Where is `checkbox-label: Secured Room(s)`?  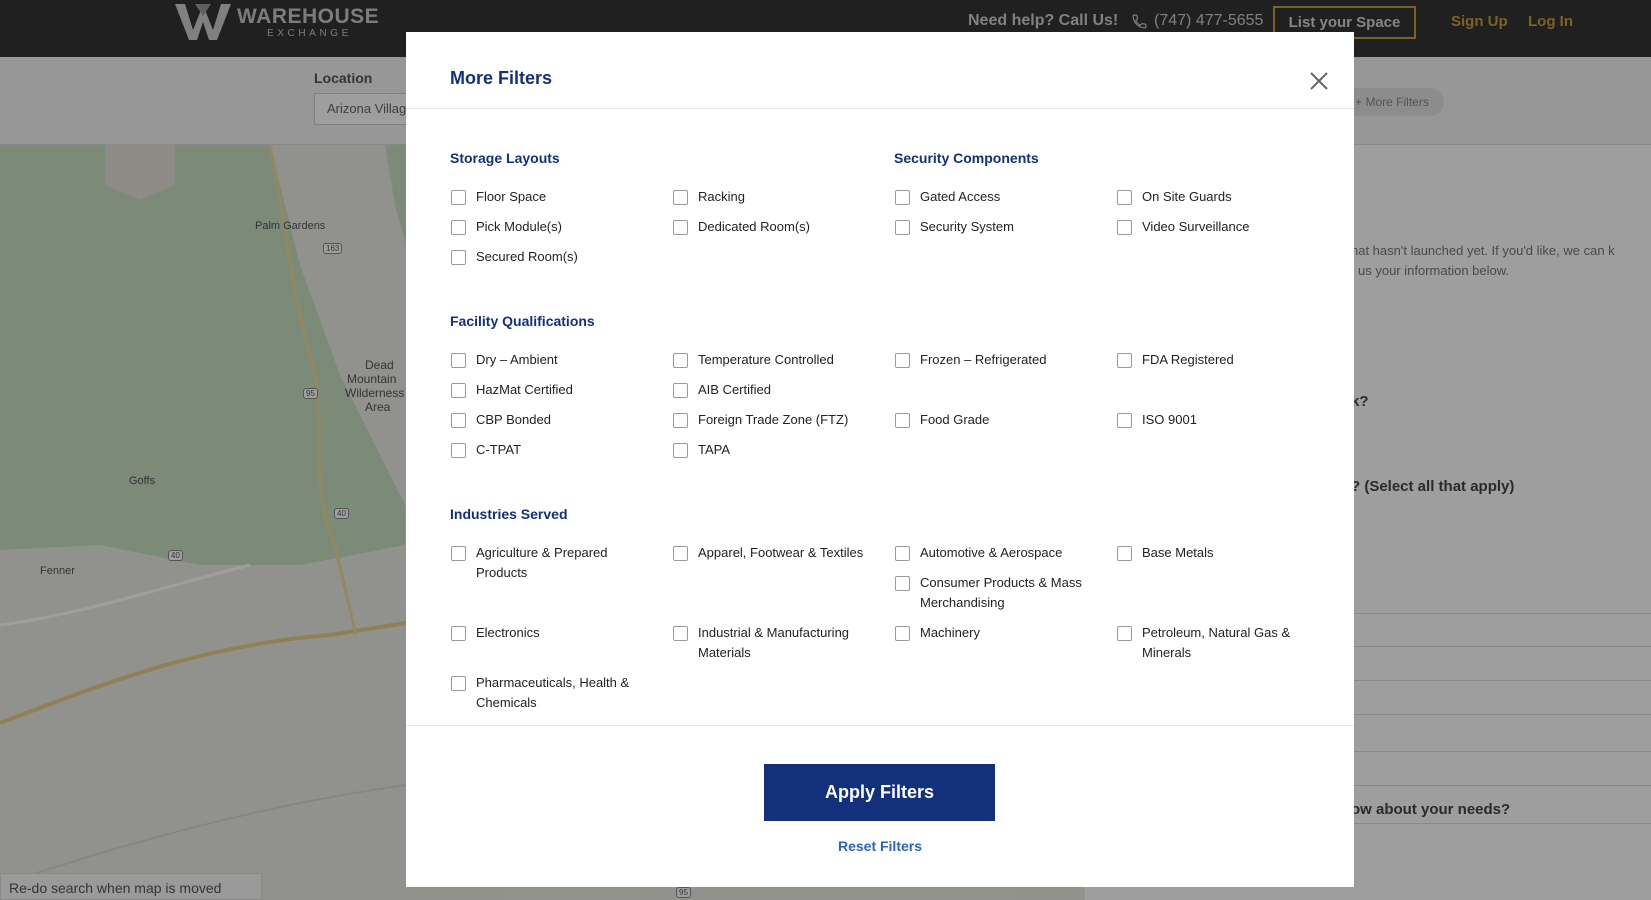 checkbox-label: Secured Room(s) is located at coordinates (527, 256).